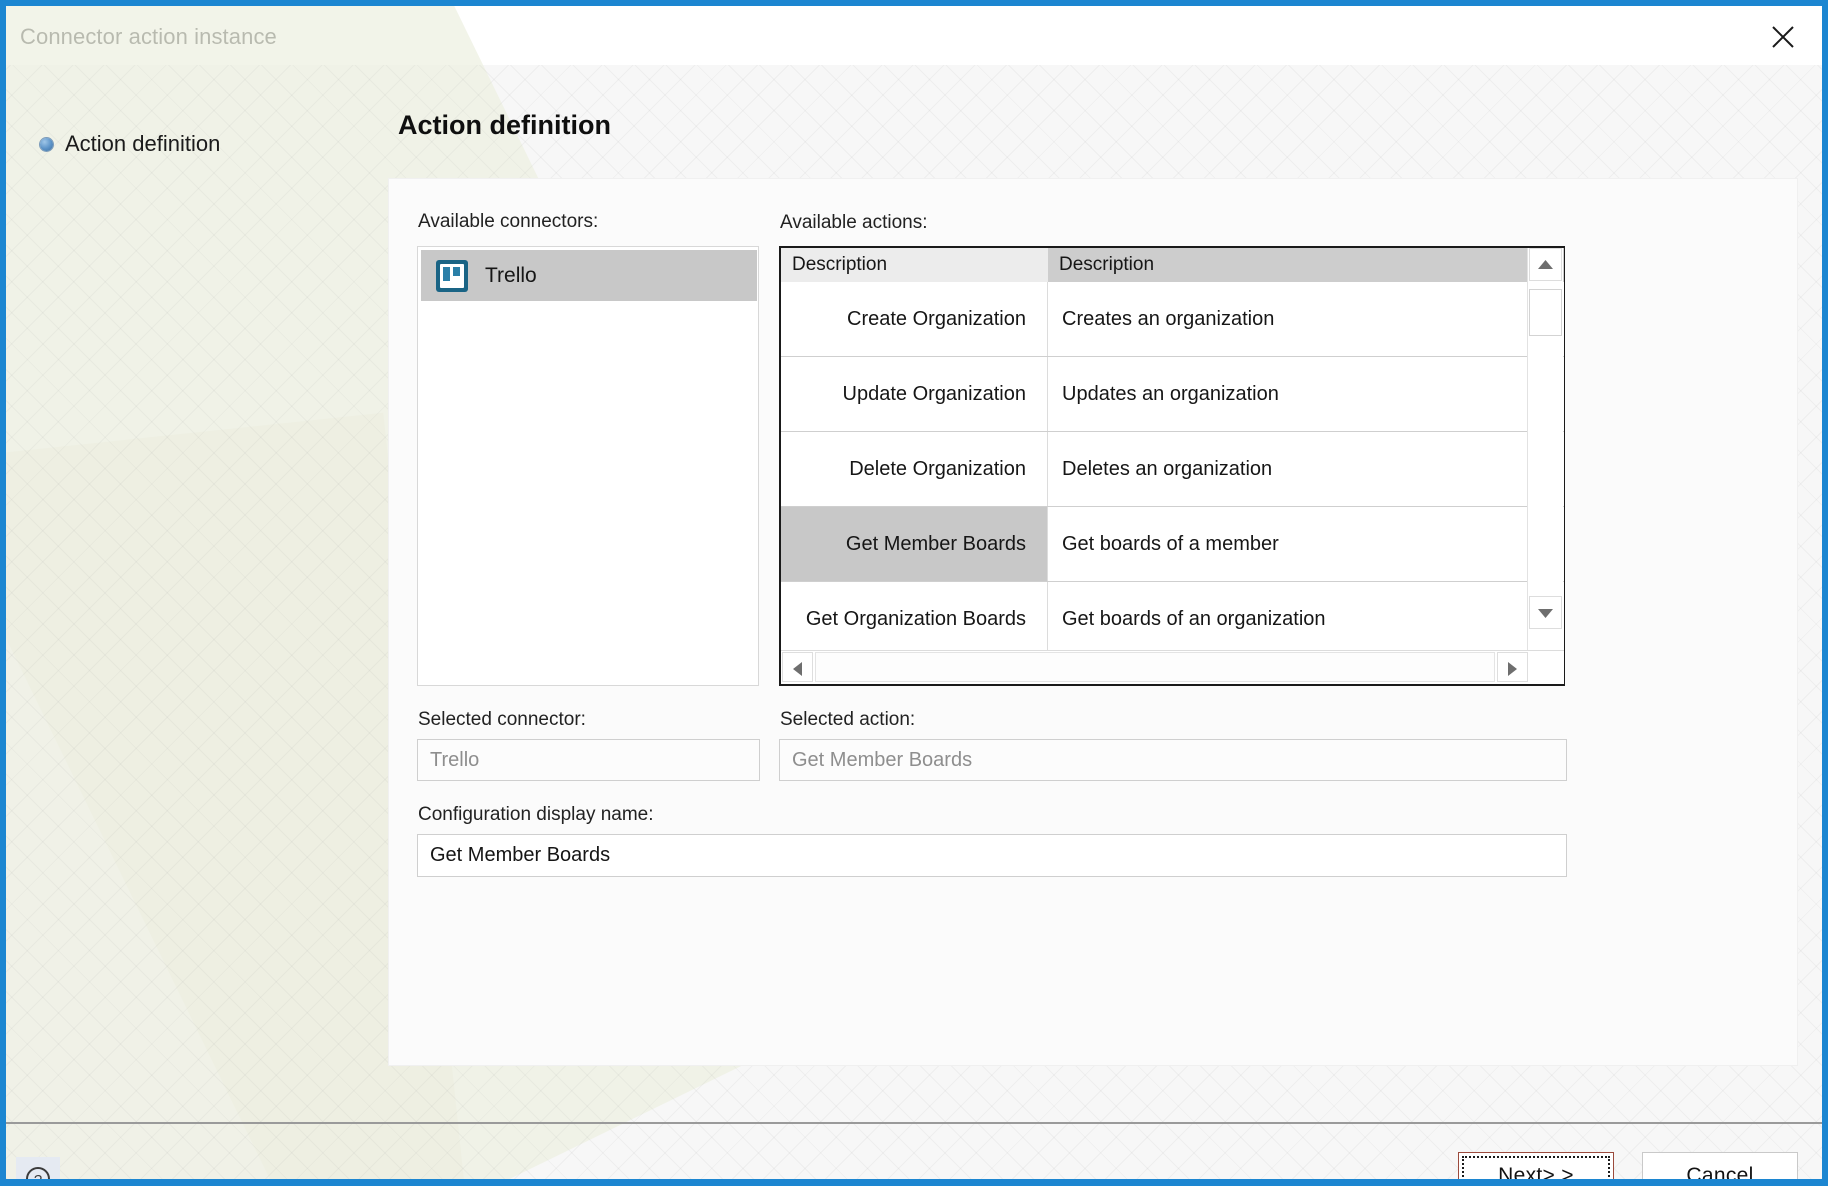 This screenshot has height=1186, width=1828. Describe the element at coordinates (589, 275) in the screenshot. I see `list-item: Trello` at that location.